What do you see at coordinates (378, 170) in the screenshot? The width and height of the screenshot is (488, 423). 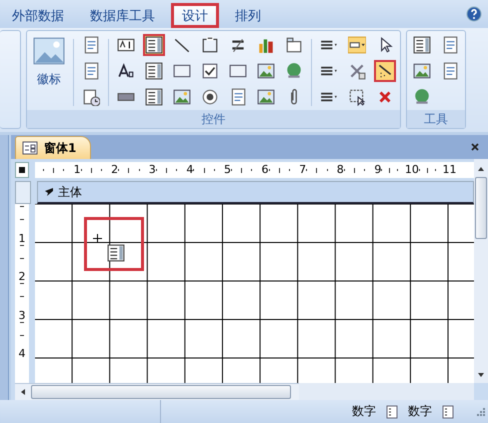 I see `ruler-number: 9` at bounding box center [378, 170].